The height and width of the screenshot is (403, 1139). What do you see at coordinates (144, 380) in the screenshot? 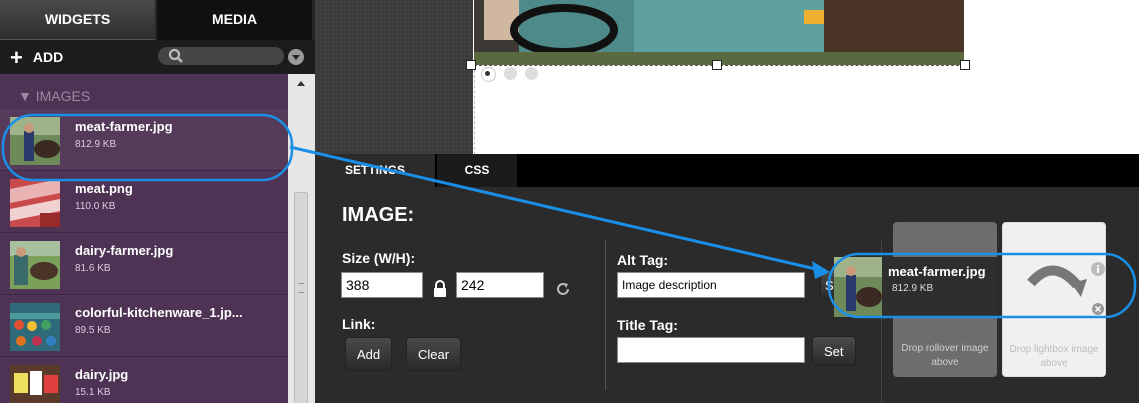
I see `list-item: dairy.jpg 15.1 KB` at bounding box center [144, 380].